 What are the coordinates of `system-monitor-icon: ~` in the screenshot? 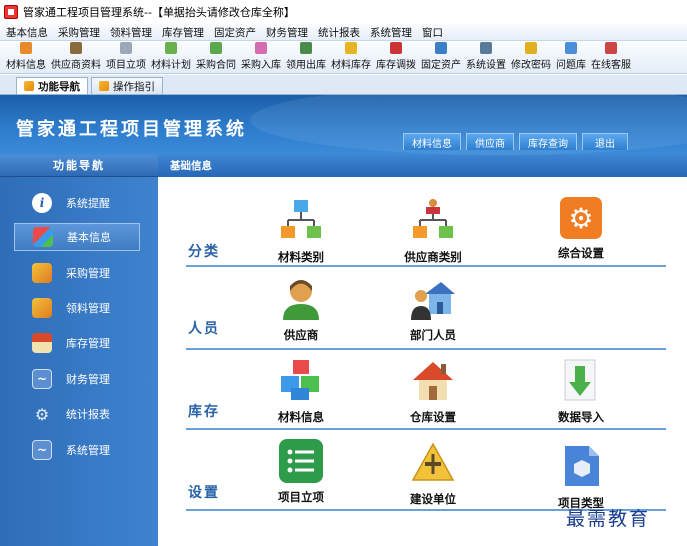 It's located at (42, 450).